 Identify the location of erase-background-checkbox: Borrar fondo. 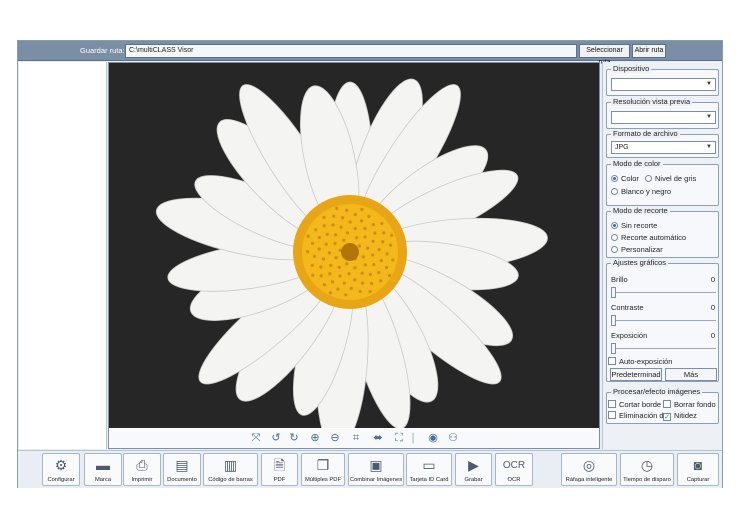
(689, 404).